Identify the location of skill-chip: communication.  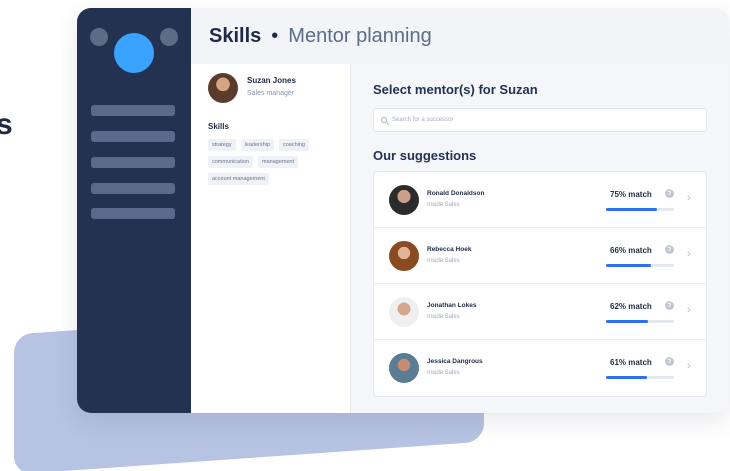
(230, 162).